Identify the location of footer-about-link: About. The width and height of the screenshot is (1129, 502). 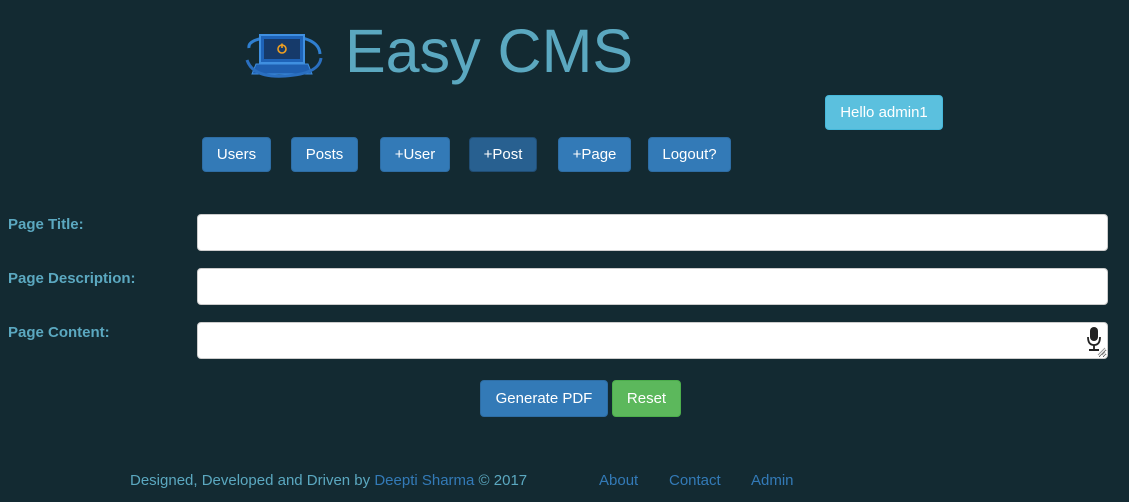
(618, 481).